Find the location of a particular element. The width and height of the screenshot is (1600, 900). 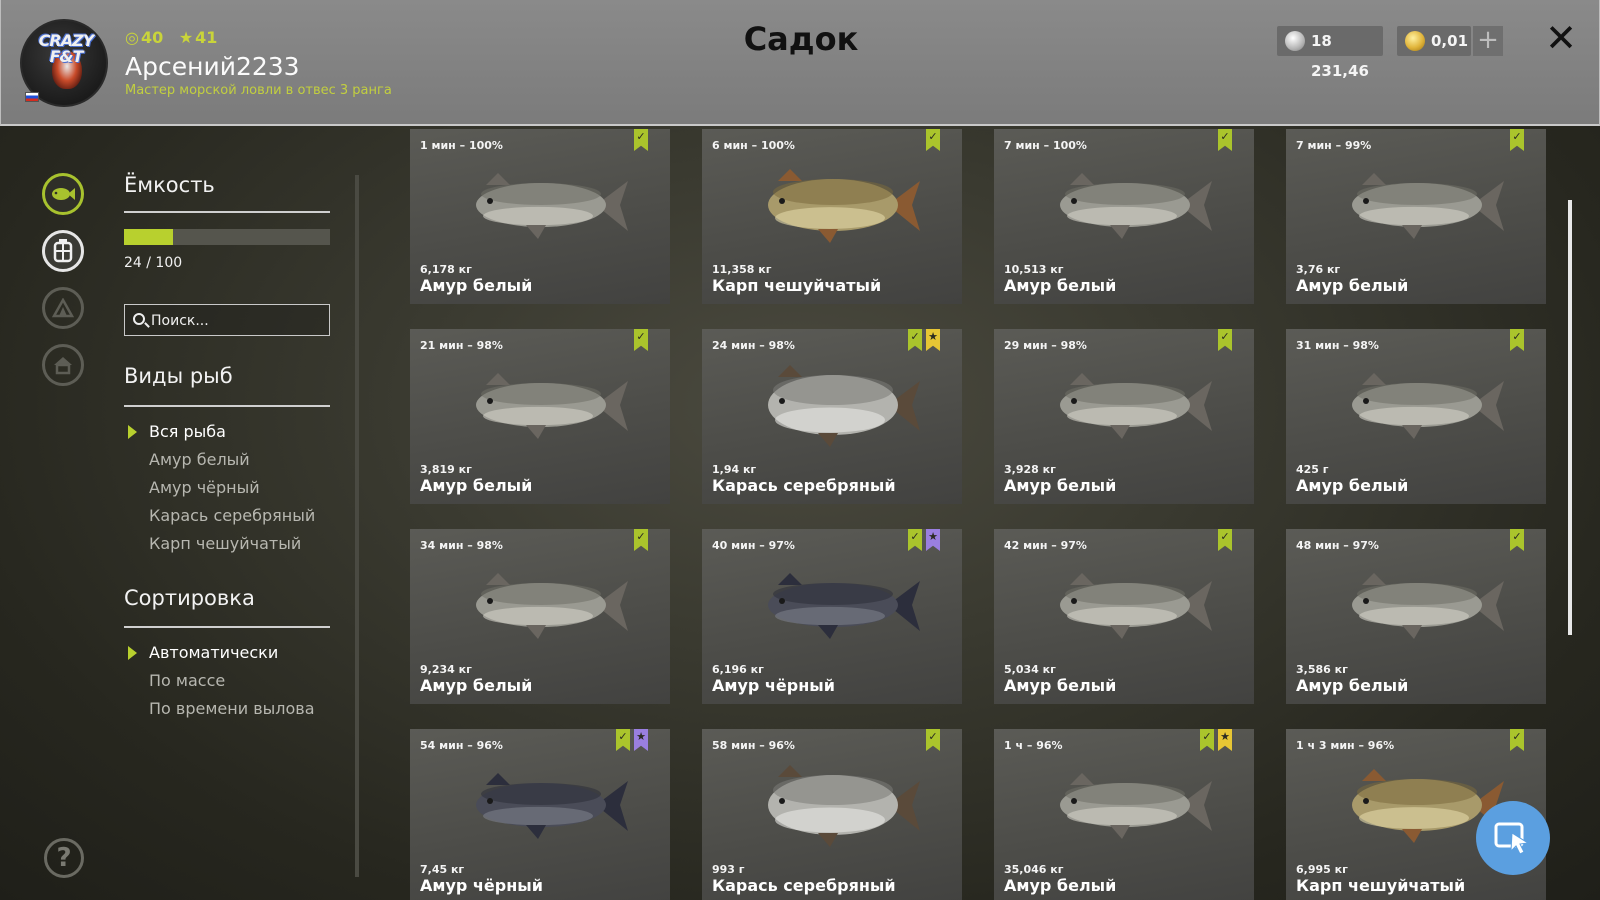

catch-time-freshness: 7 мин – 99% is located at coordinates (1334, 145).